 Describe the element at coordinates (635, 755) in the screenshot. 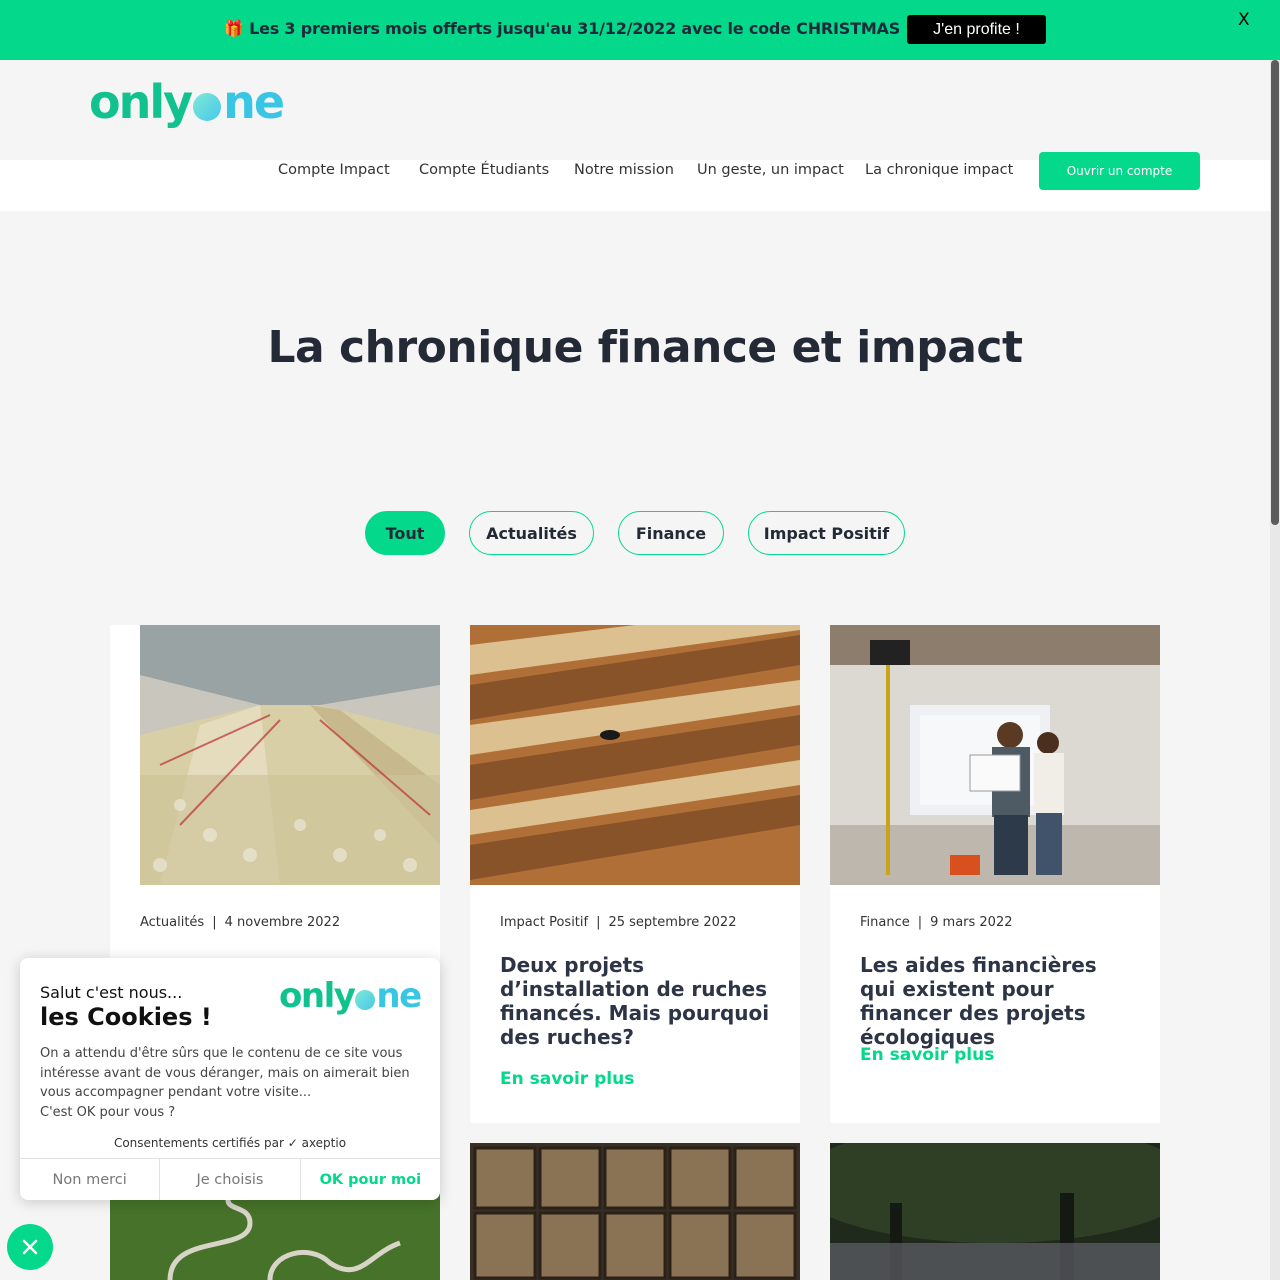

I see `article-image-beehive` at that location.